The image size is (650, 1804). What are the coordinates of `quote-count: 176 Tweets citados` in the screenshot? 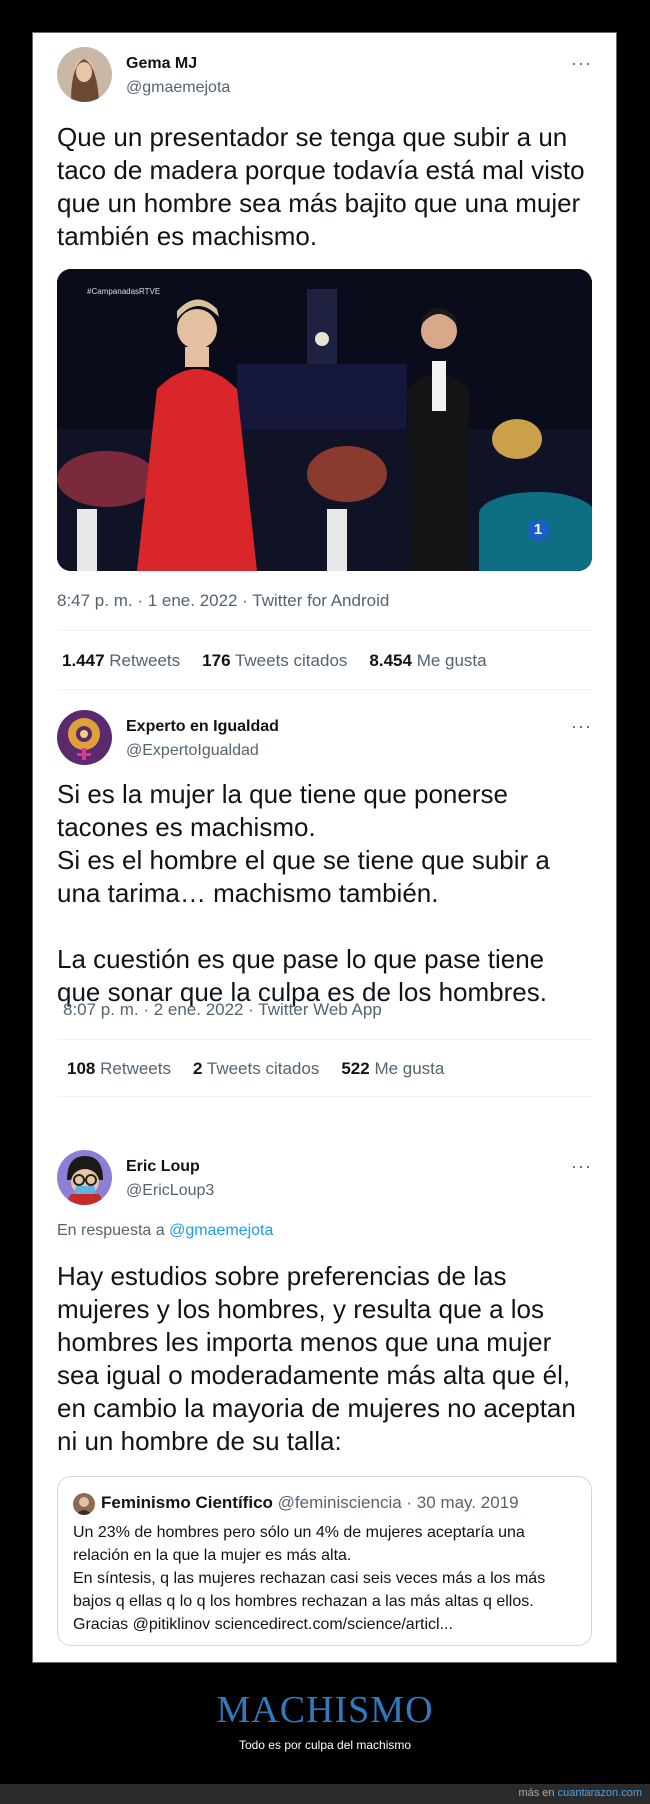 It's located at (274, 661).